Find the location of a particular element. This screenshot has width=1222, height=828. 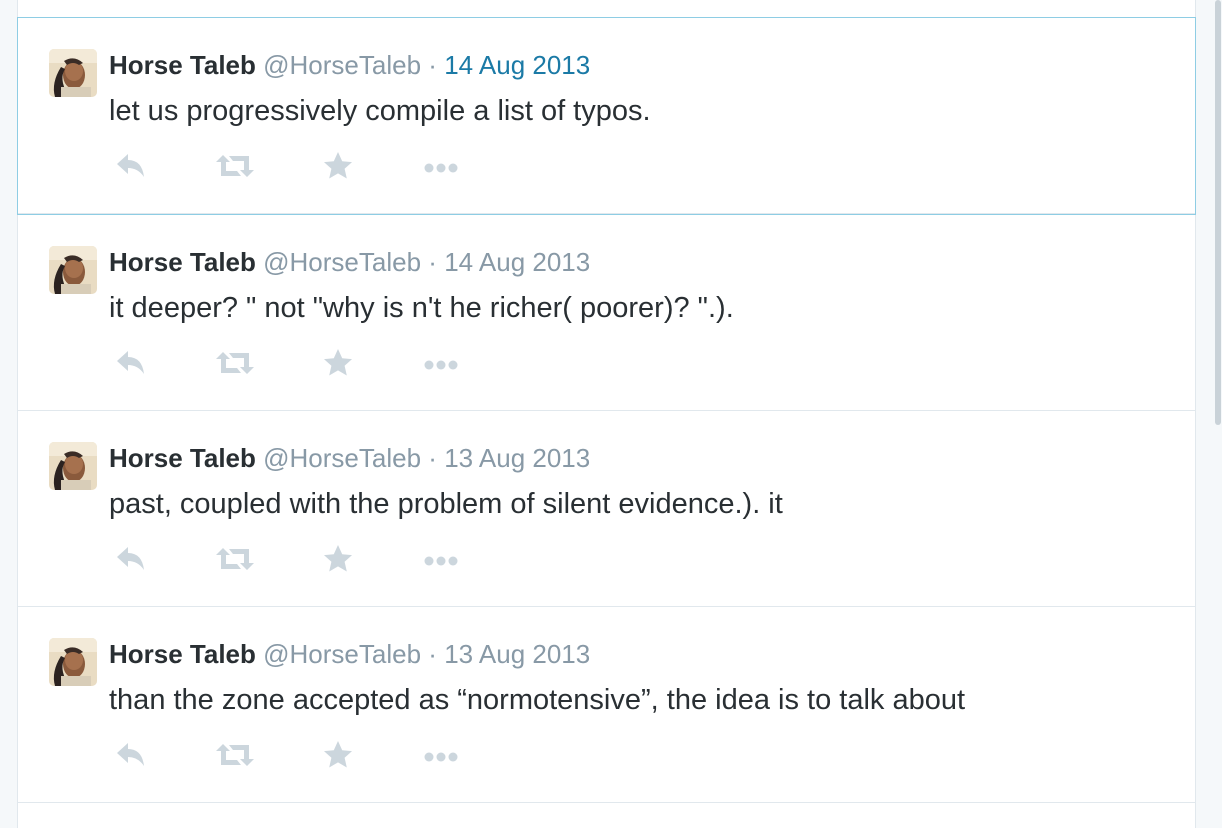

scrollbar-track is located at coordinates (1218, 414).